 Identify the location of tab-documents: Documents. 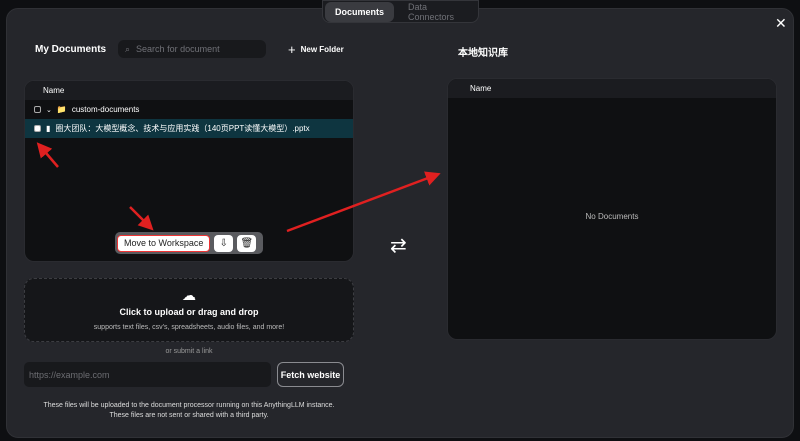
(360, 11).